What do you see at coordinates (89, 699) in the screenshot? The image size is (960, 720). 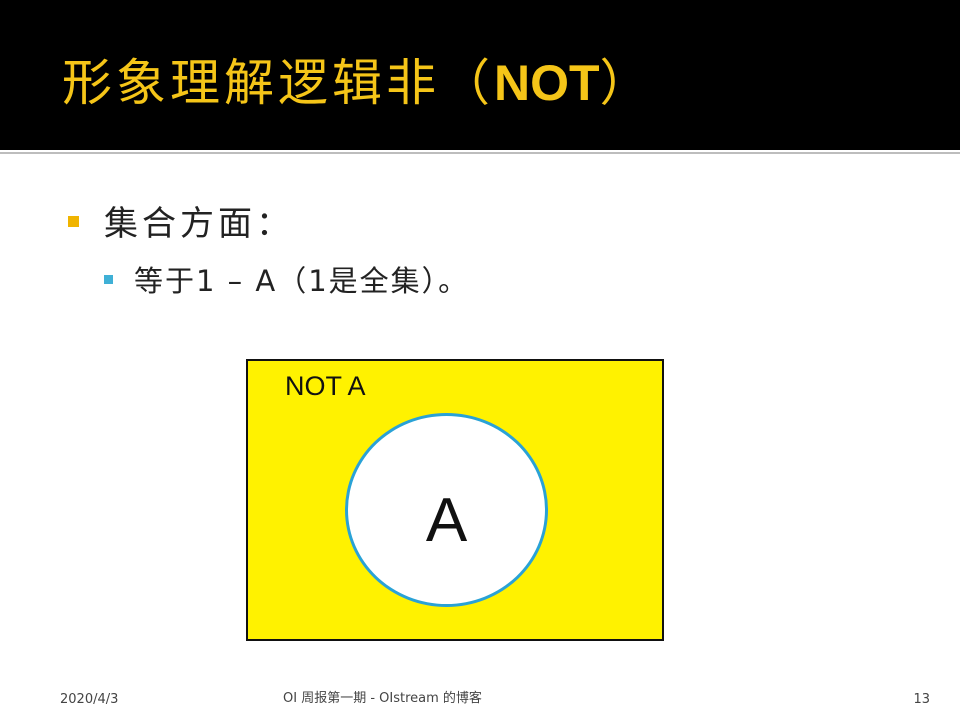 I see `footer-date: 2020/4/3` at bounding box center [89, 699].